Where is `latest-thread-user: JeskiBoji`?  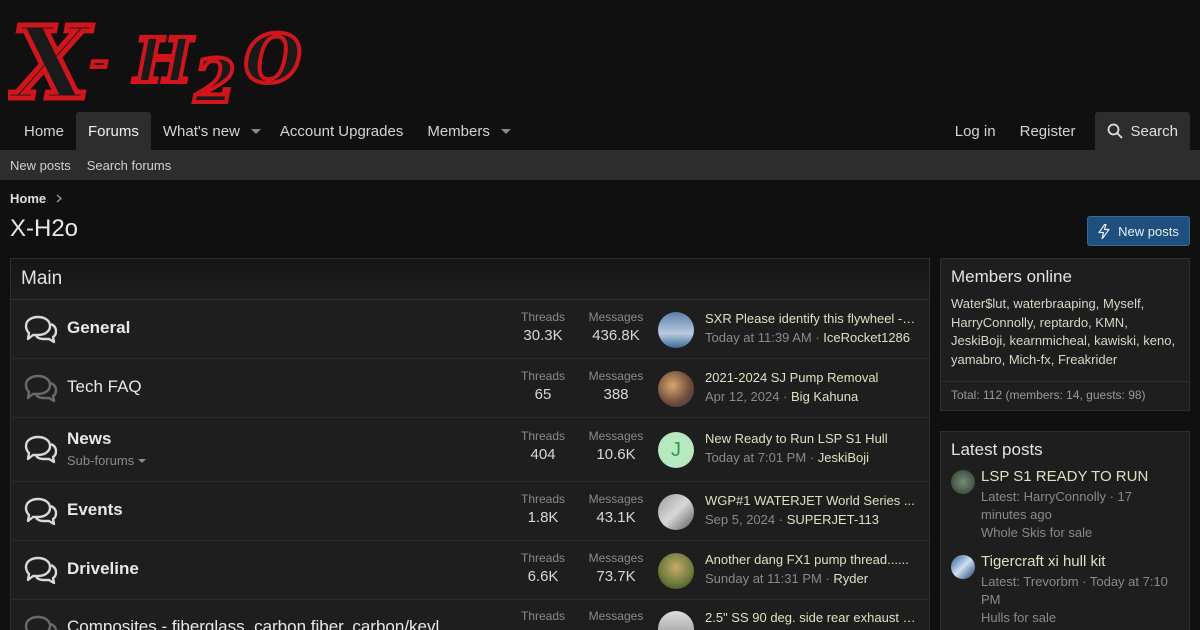
latest-thread-user: JeskiBoji is located at coordinates (843, 457).